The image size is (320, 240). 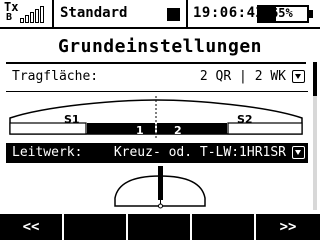 What do you see at coordinates (245, 119) in the screenshot?
I see `segment-label-s2: S2` at bounding box center [245, 119].